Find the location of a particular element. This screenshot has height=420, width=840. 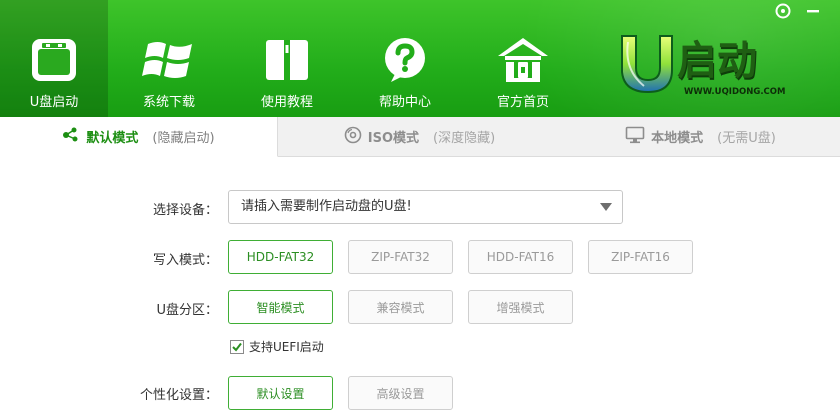

disc-icon is located at coordinates (353, 137).